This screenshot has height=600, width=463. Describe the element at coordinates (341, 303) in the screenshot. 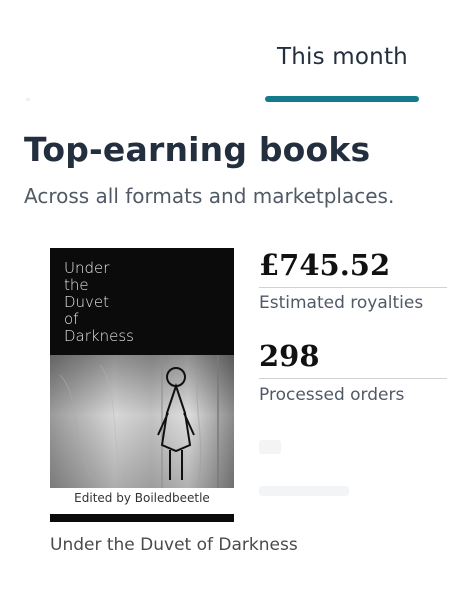

I see `royalties-label: Estimated royalties` at that location.